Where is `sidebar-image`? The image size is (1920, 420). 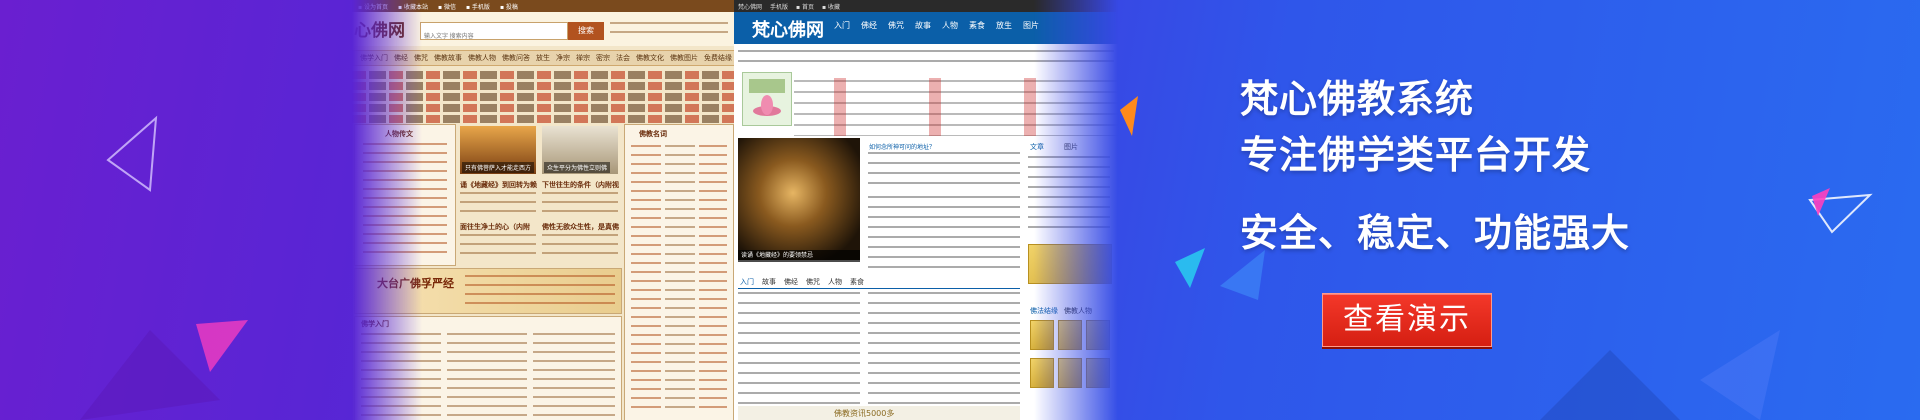
sidebar-image is located at coordinates (1070, 264).